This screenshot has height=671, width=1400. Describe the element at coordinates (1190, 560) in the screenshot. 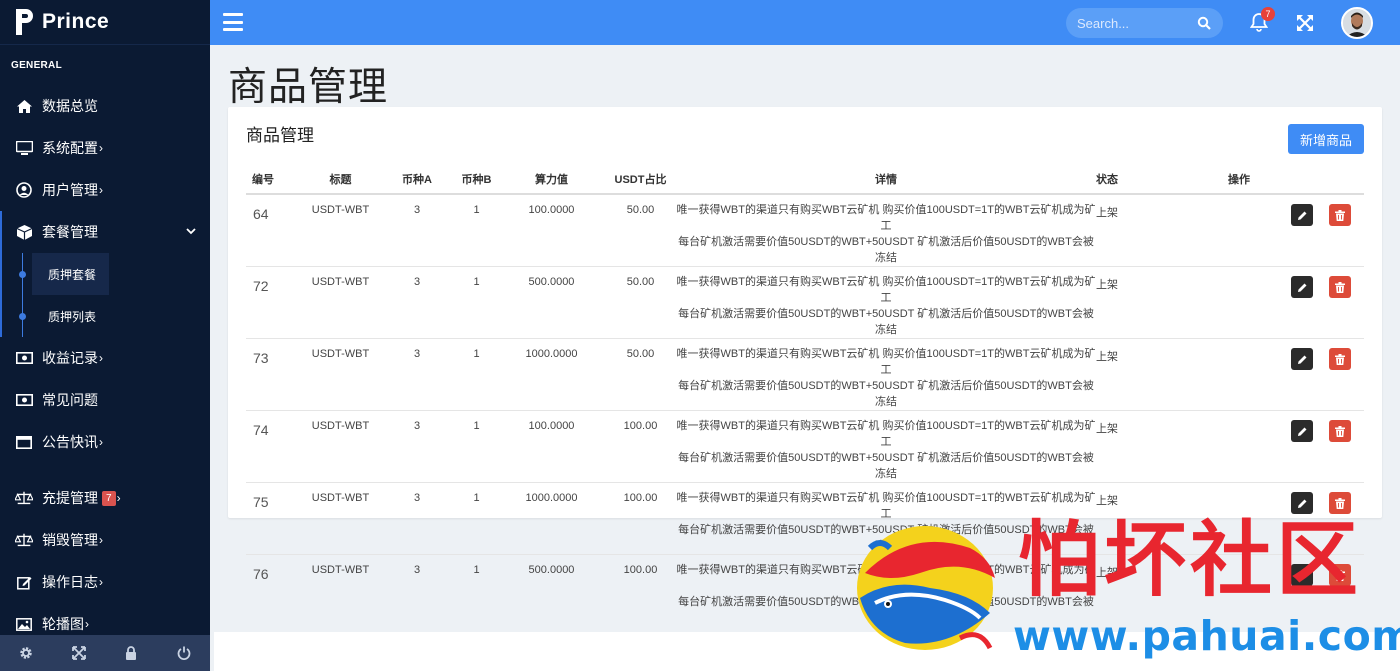

I see `watermark-title: 怕坏社区` at that location.